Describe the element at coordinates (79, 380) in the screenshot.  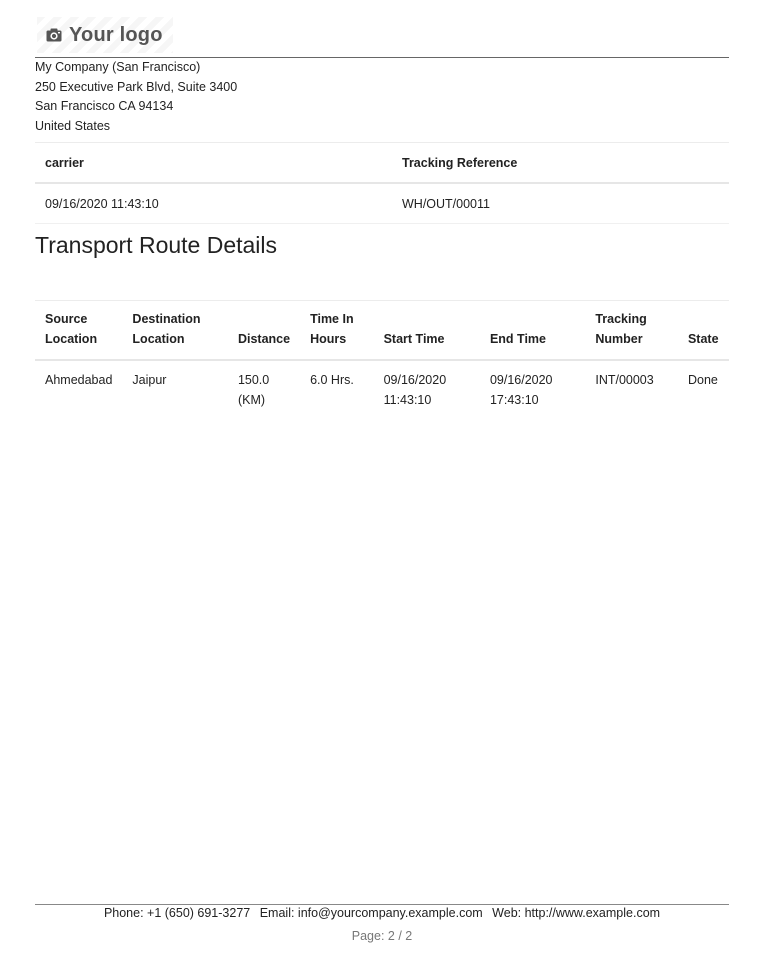
I see `source-cell: Ahmedabad` at that location.